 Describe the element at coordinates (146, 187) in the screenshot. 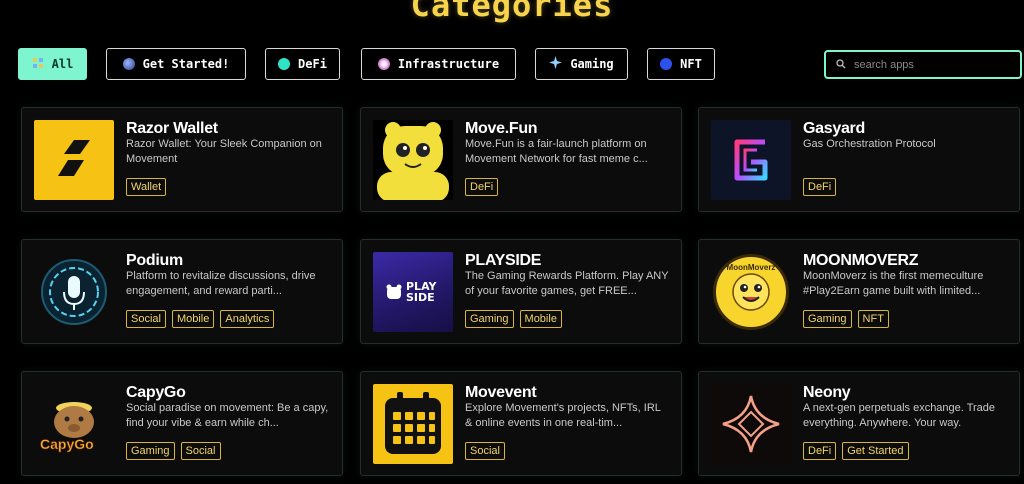

I see `tag-wallet: Wallet` at that location.